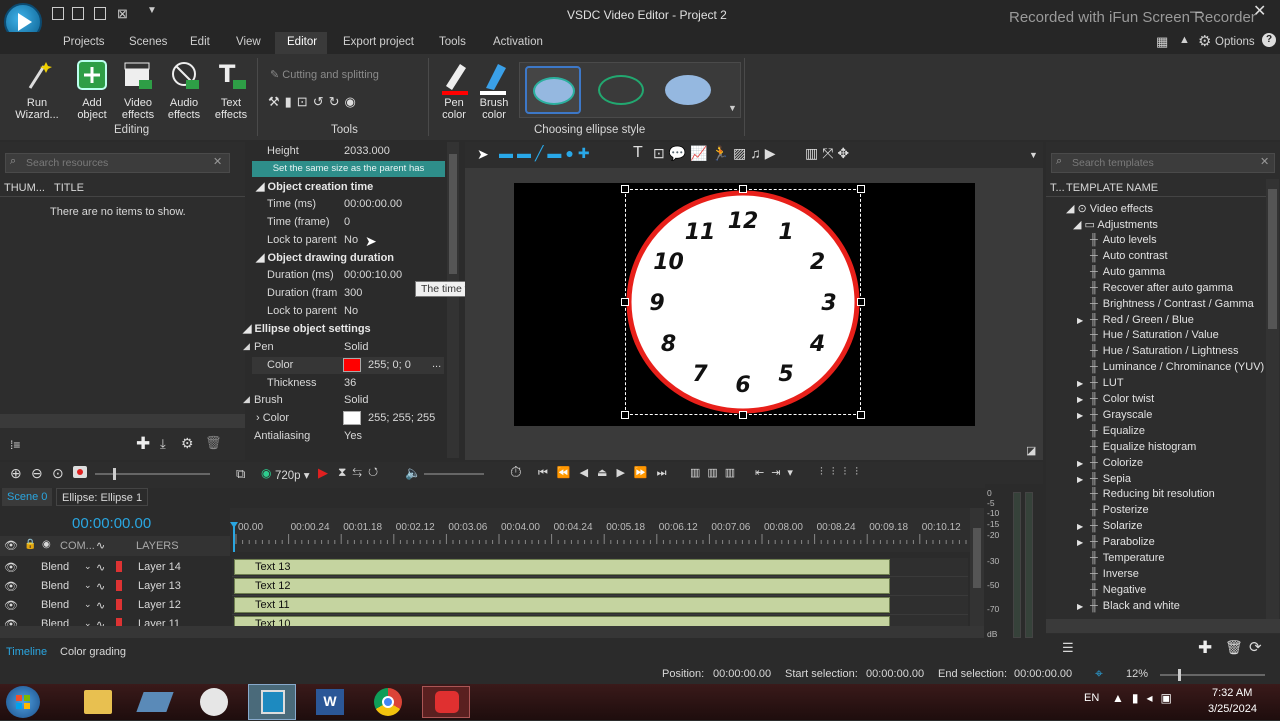  I want to click on volume-slider, so click(454, 474).